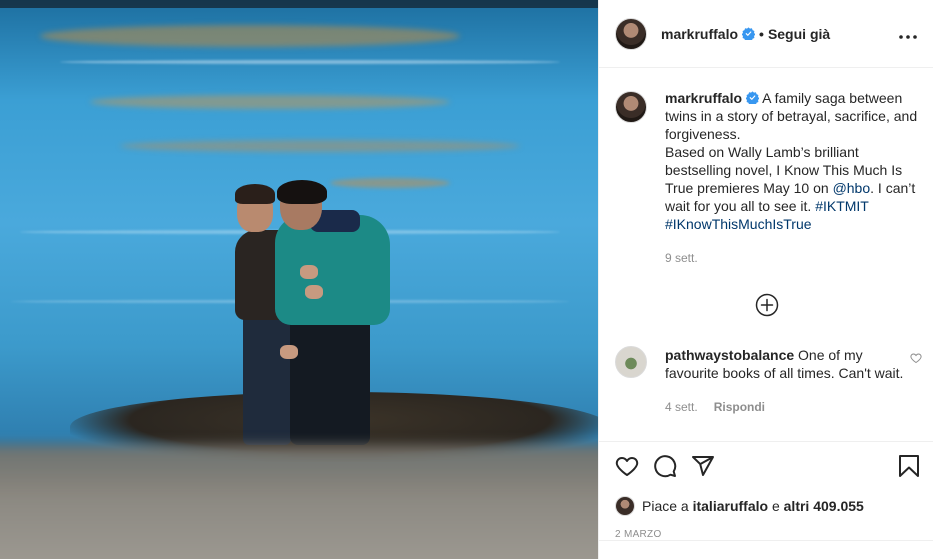 This screenshot has height=559, width=933. Describe the element at coordinates (627, 466) in the screenshot. I see `heart-icon` at that location.